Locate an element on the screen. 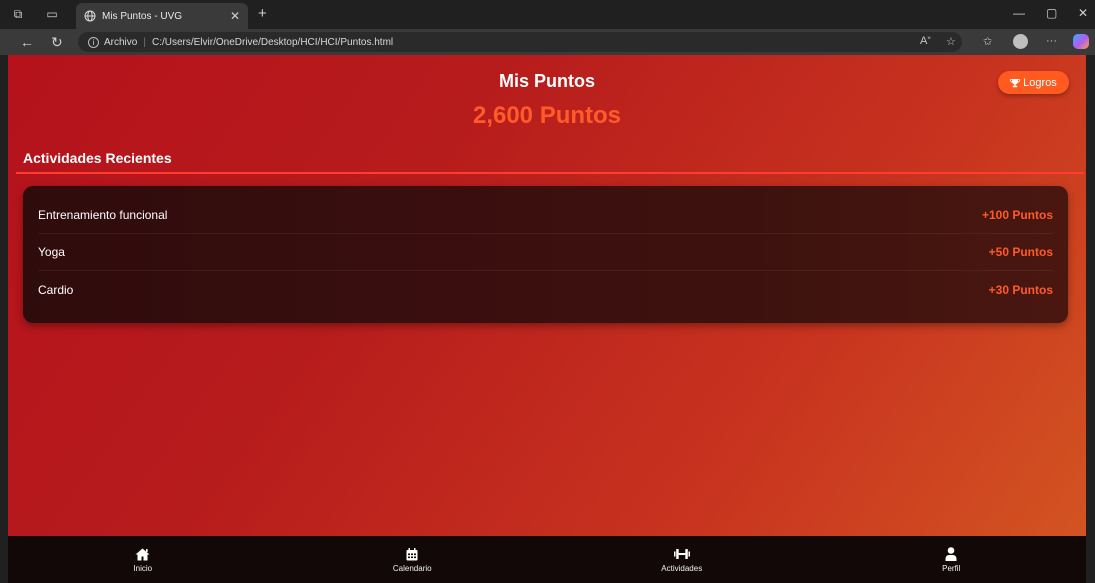  browser-titlebar: ⧉ ▭ Mis Puntos - UVG ✕ + — ▢ ✕ is located at coordinates (547, 14).